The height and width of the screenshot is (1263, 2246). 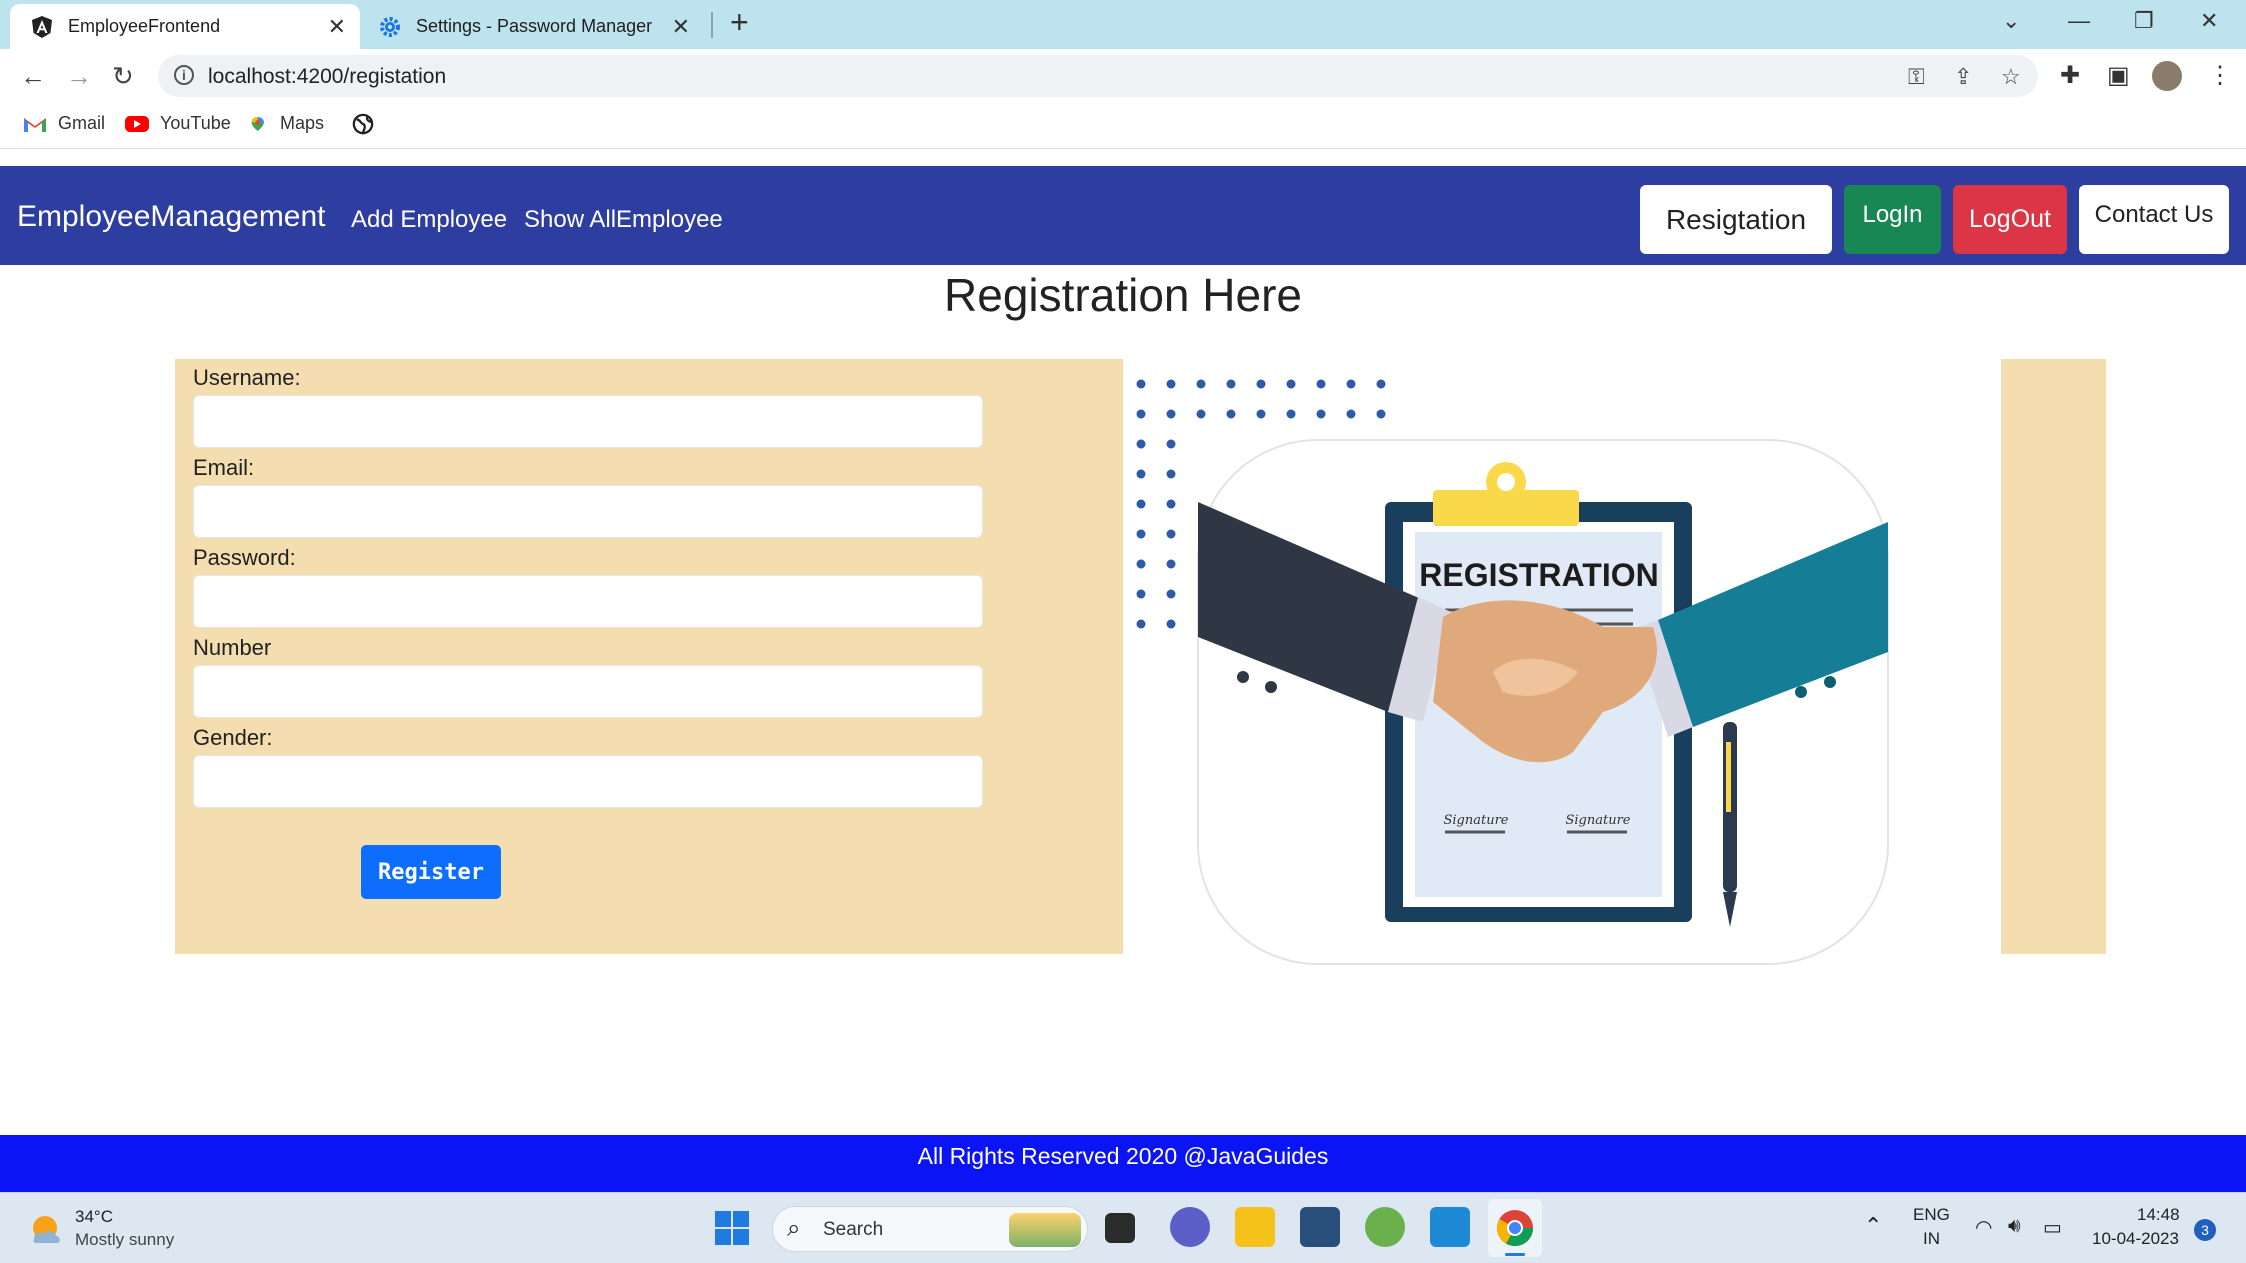 I want to click on chrome-taskbar-button, so click(x=1515, y=1228).